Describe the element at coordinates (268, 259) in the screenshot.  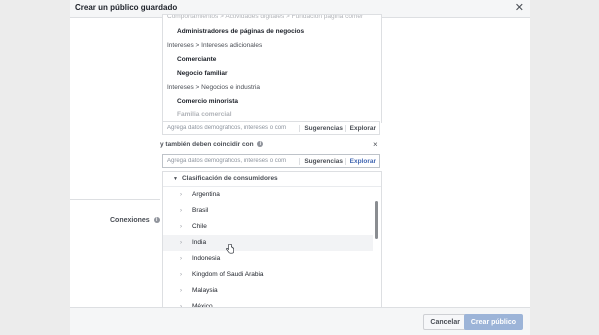
I see `dropdown-item: › Indonesia` at that location.